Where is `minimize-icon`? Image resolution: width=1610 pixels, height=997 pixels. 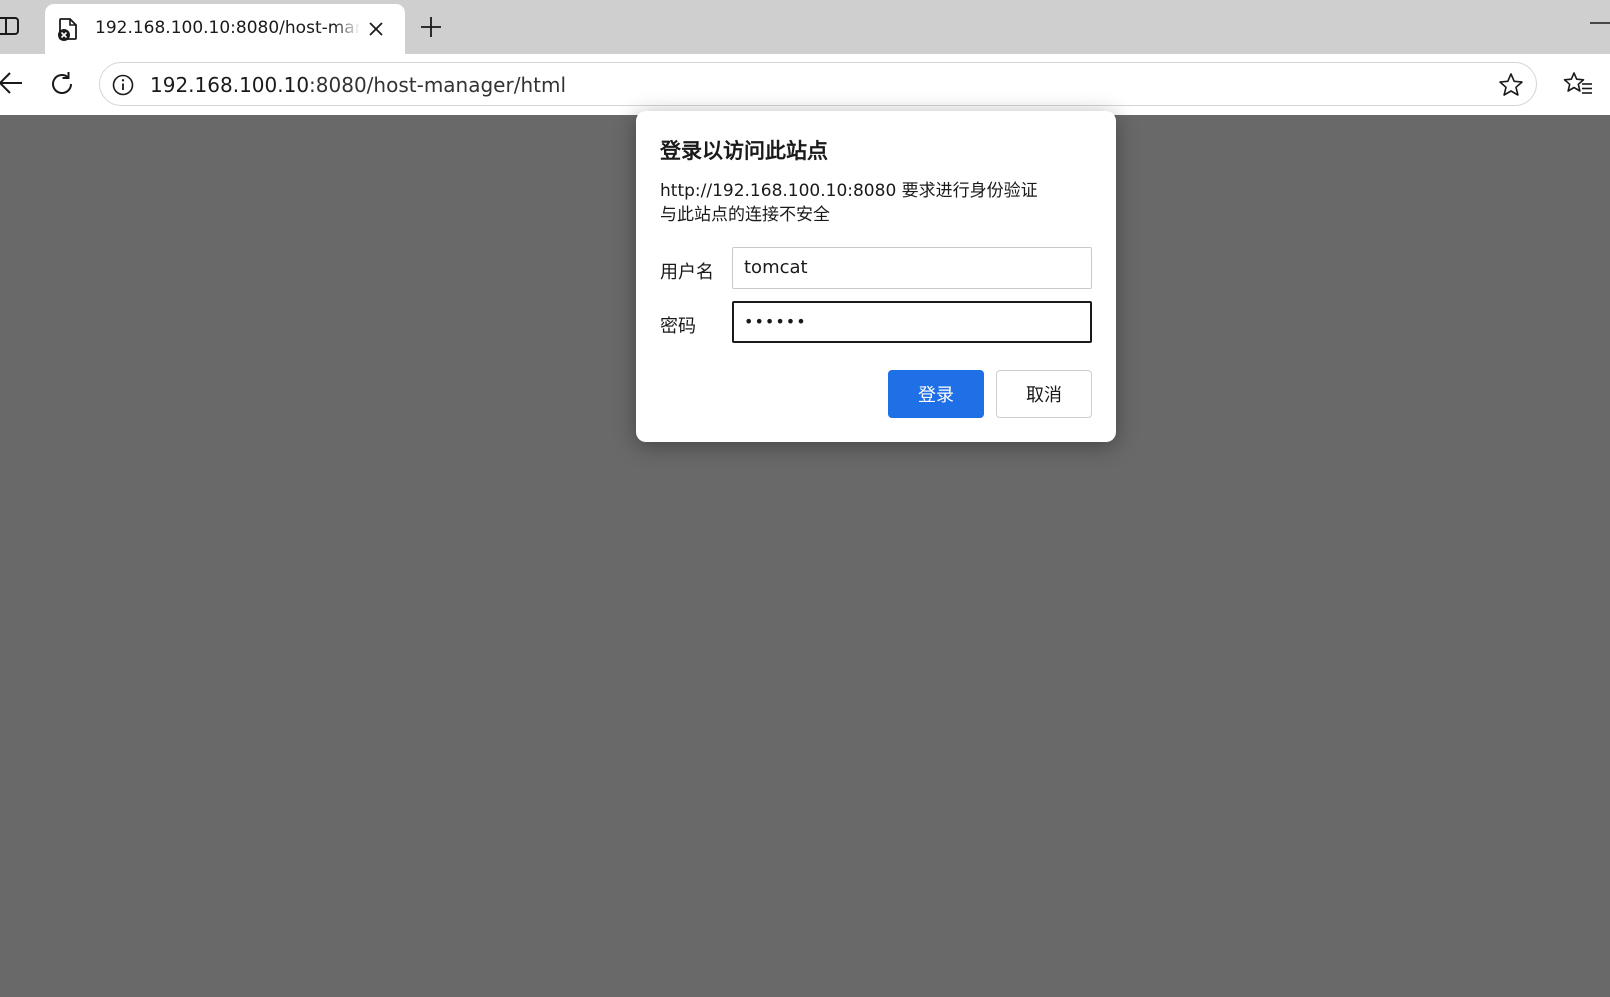
minimize-icon is located at coordinates (1598, 24).